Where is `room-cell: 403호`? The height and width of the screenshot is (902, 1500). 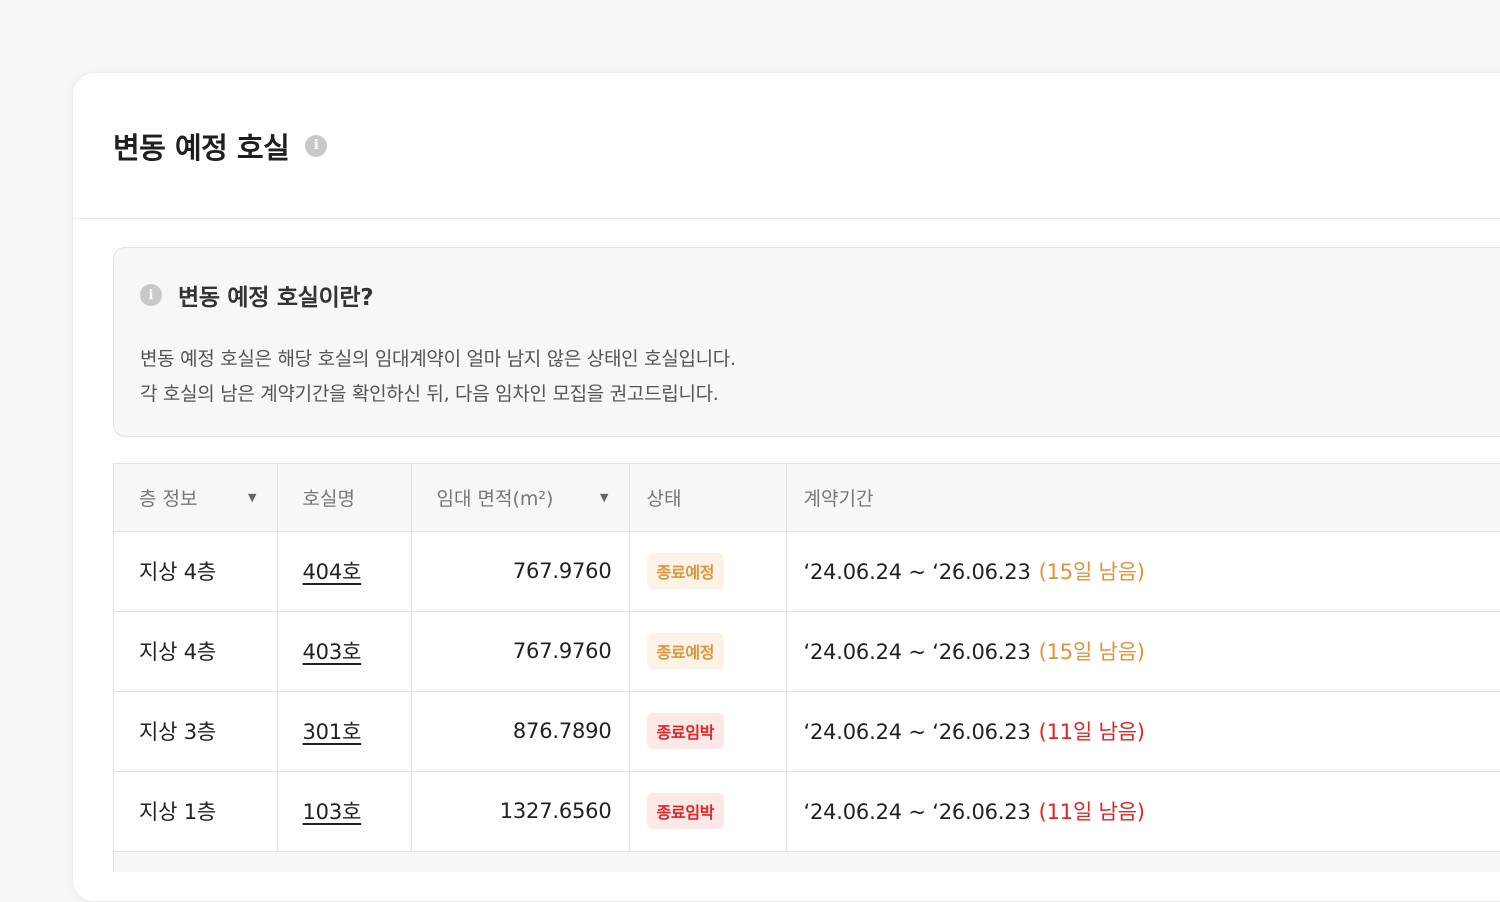
room-cell: 403호 is located at coordinates (344, 651).